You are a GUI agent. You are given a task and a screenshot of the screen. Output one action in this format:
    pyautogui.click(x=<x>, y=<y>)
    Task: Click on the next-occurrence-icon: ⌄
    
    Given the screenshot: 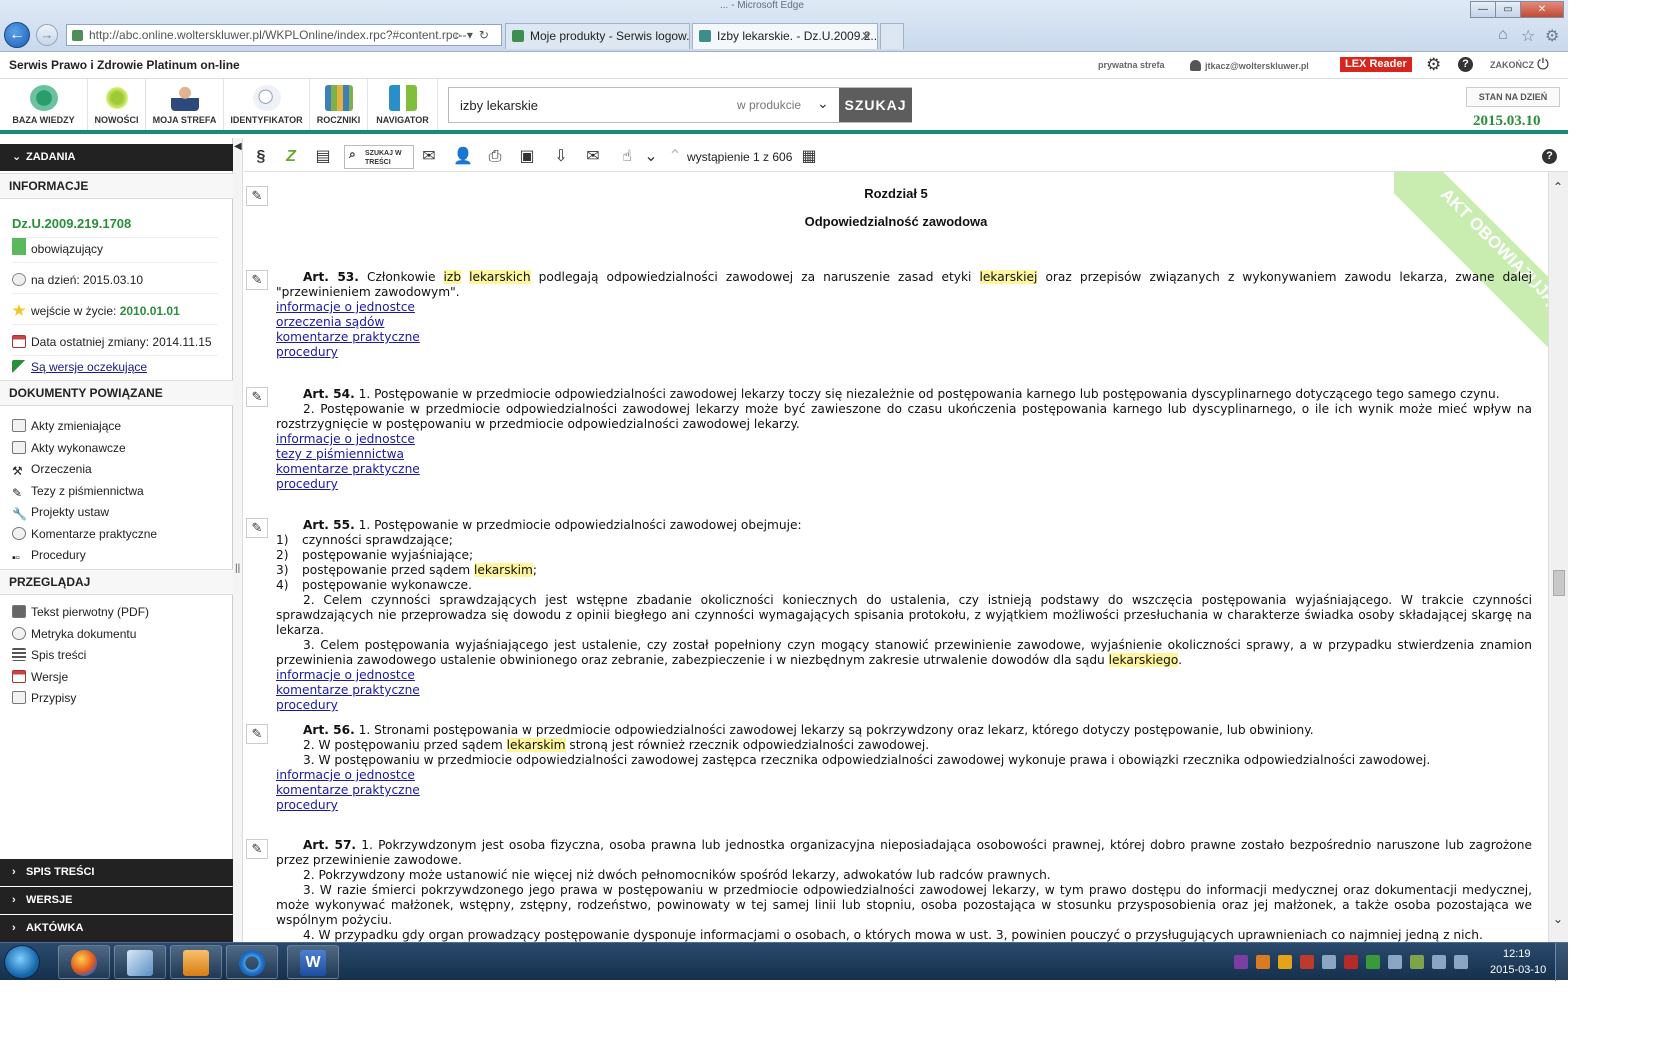 What is the action you would take?
    pyautogui.click(x=651, y=157)
    